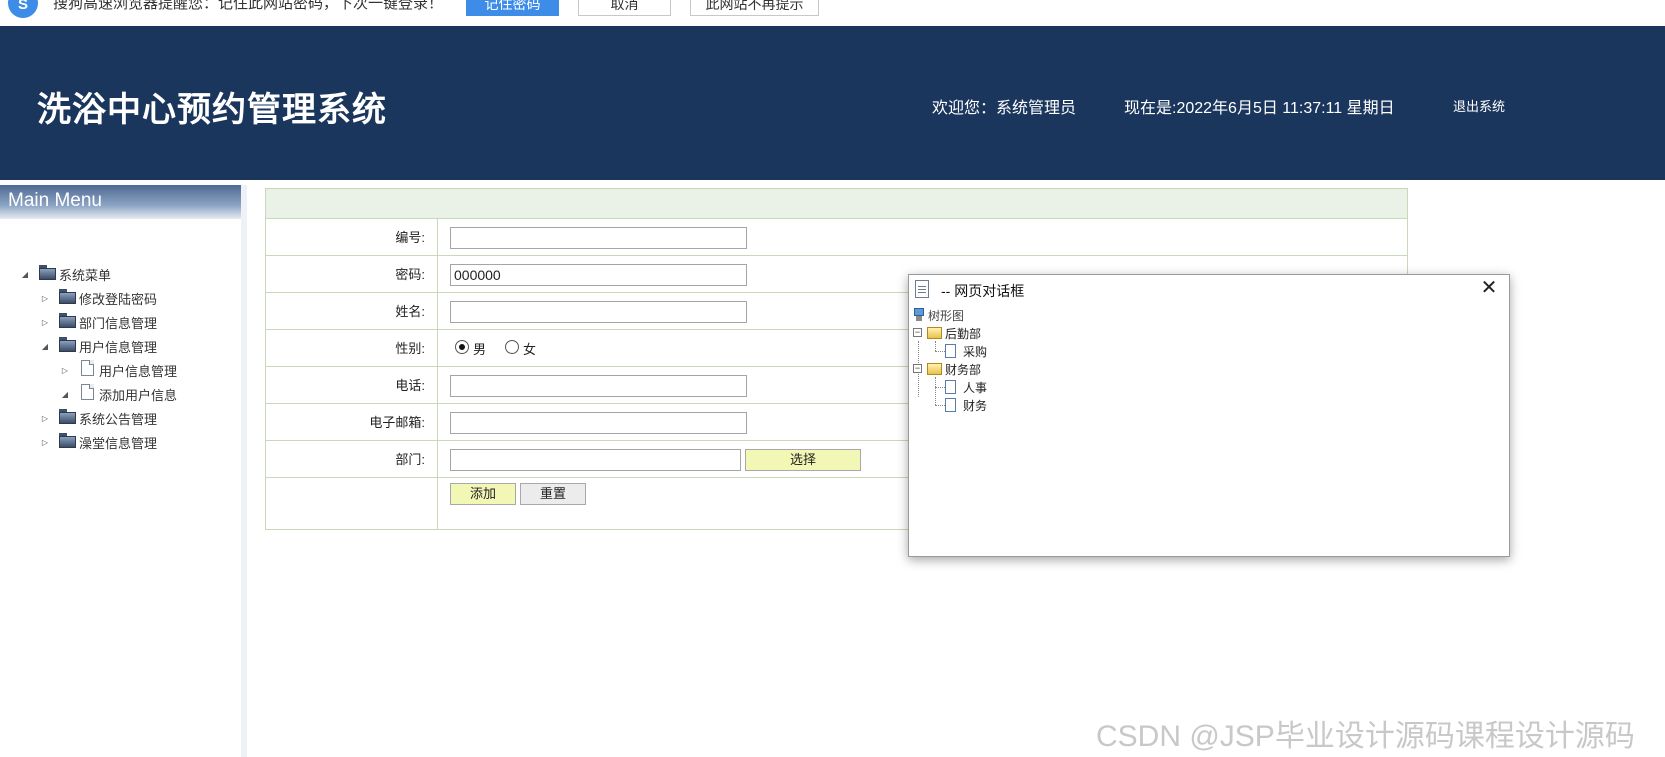 The height and width of the screenshot is (757, 1665). Describe the element at coordinates (836, 237) in the screenshot. I see `form-row-id: 编号:` at that location.